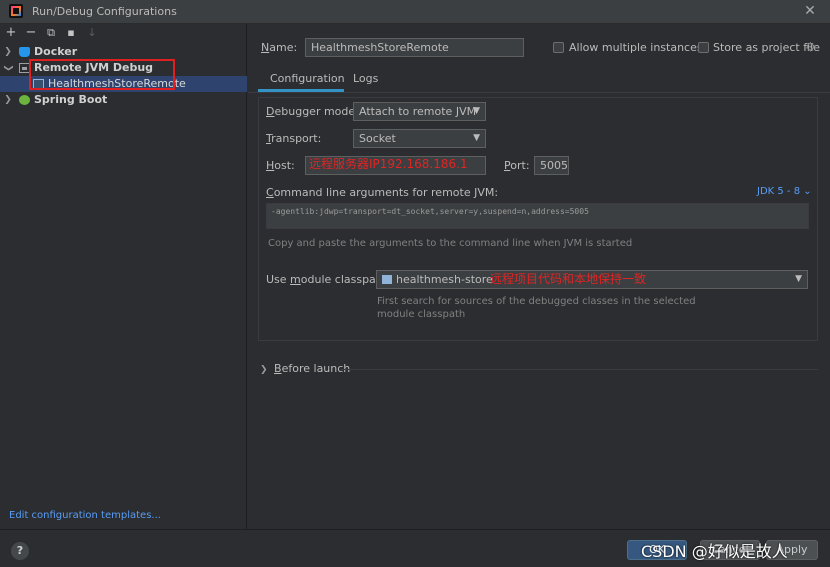  Describe the element at coordinates (51, 33) in the screenshot. I see `copy-config-icon: ⧉` at that location.